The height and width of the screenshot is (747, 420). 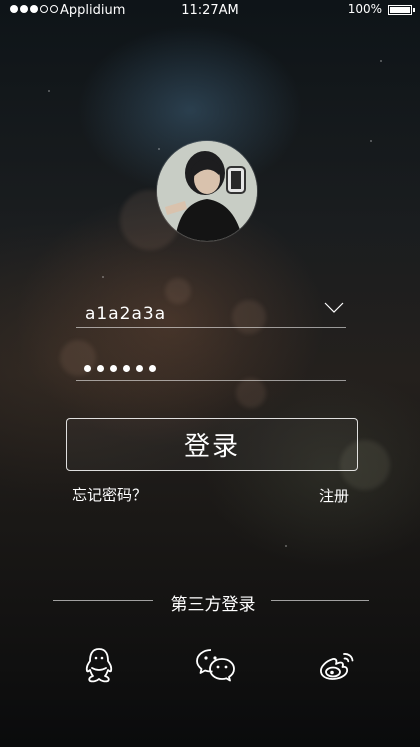 What do you see at coordinates (400, 10) in the screenshot?
I see `battery-icon` at bounding box center [400, 10].